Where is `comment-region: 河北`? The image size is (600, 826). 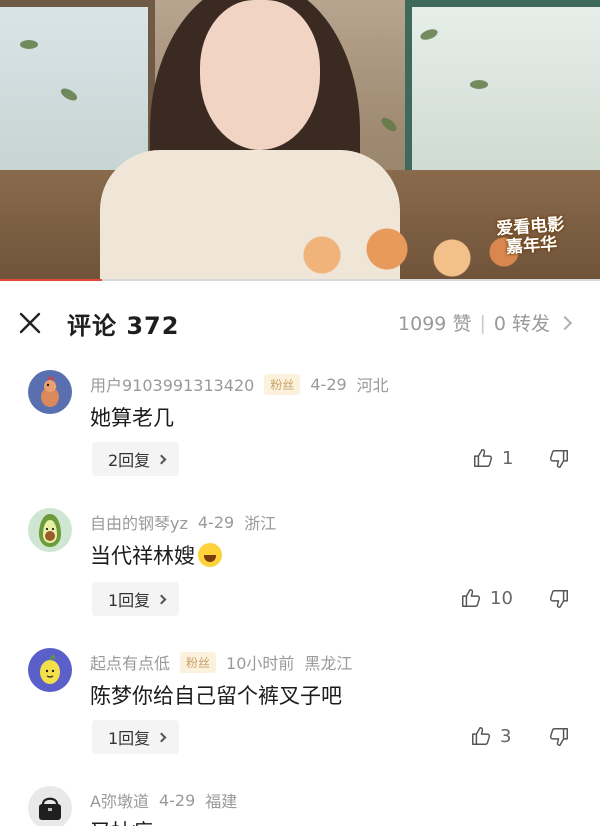
comment-region: 河北 is located at coordinates (372, 385).